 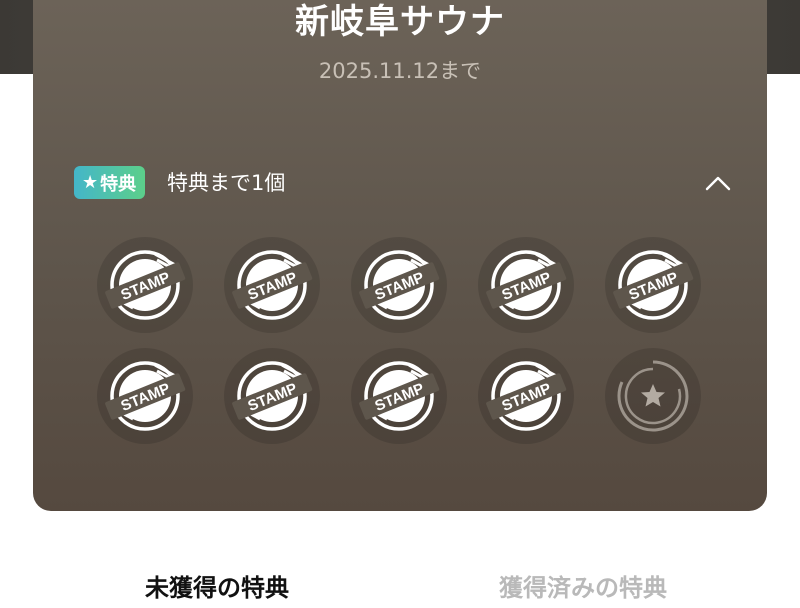 What do you see at coordinates (400, 71) in the screenshot?
I see `expiry-date: 2025.11.12まで` at bounding box center [400, 71].